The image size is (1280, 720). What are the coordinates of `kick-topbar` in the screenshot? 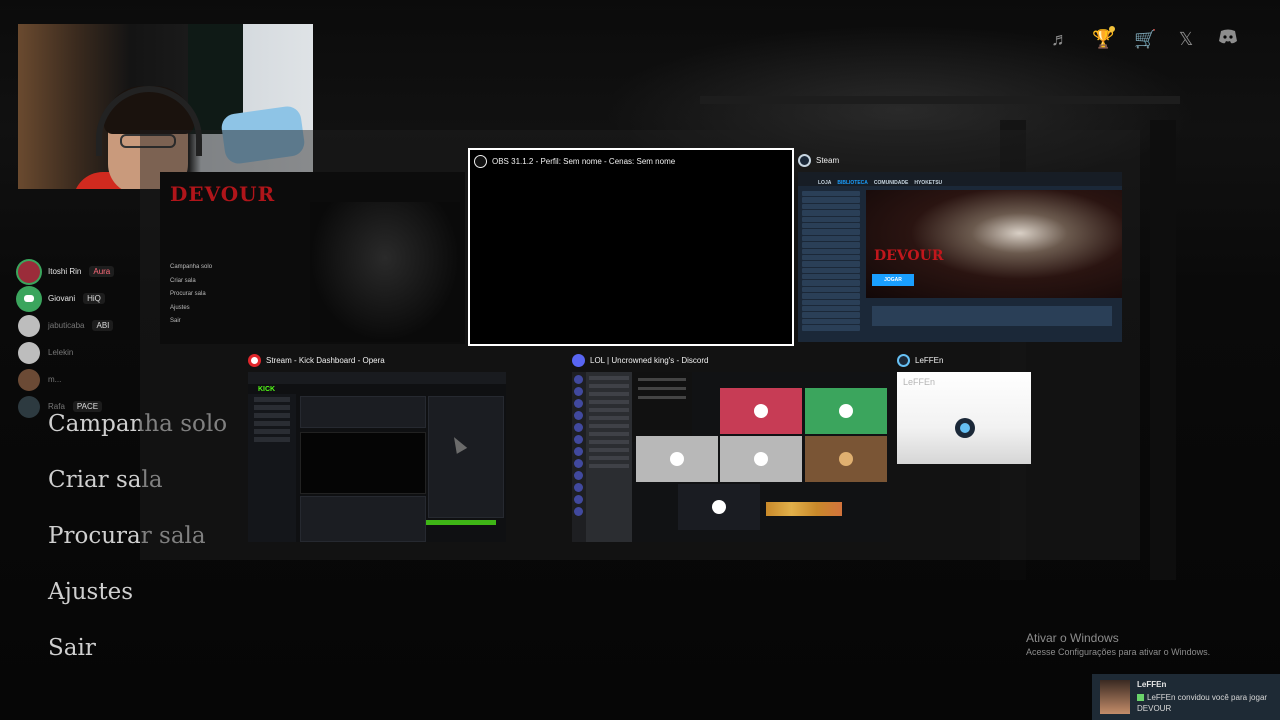 It's located at (377, 378).